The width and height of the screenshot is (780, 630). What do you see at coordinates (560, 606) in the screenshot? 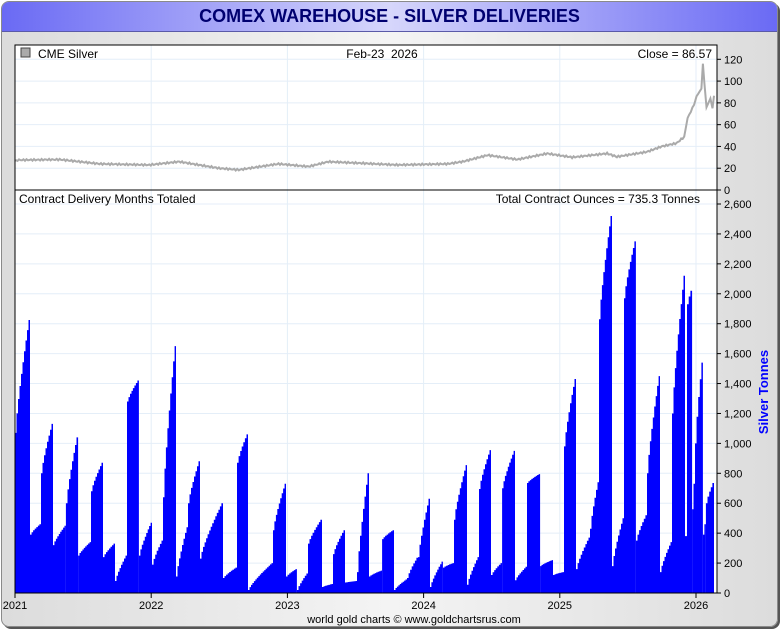
I see `year-tick-label: 2025` at bounding box center [560, 606].